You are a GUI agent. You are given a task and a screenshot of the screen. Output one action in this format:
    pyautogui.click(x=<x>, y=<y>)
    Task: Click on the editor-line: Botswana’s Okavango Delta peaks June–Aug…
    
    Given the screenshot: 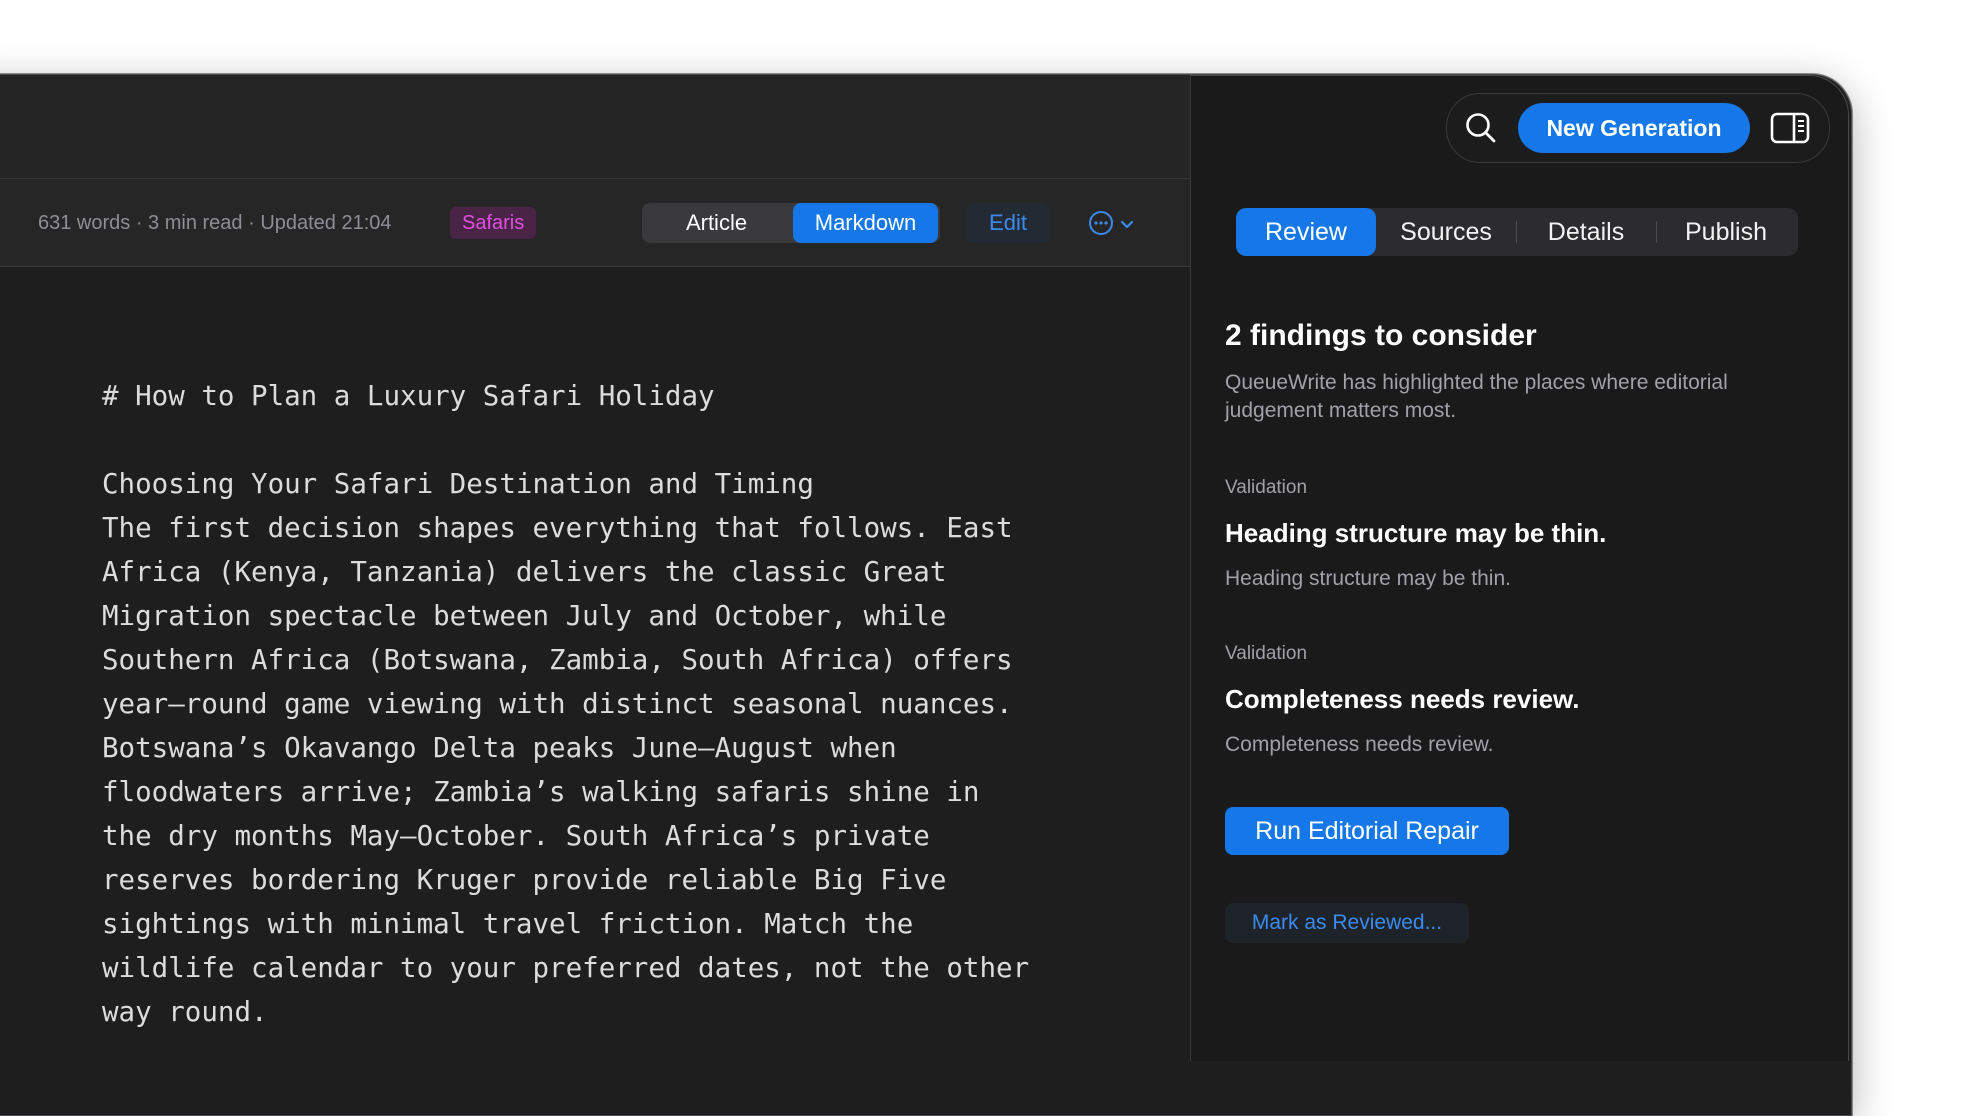 What is the action you would take?
    pyautogui.click(x=499, y=748)
    